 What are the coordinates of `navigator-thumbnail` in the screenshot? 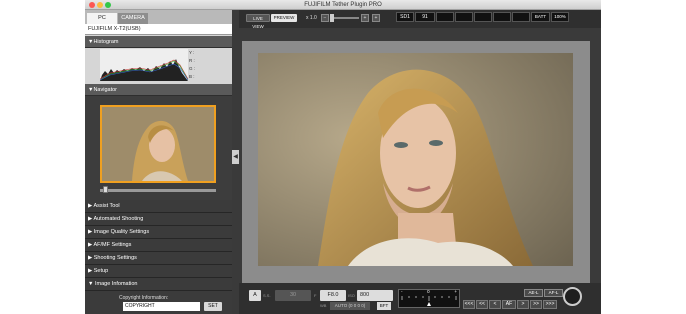 It's located at (158, 144).